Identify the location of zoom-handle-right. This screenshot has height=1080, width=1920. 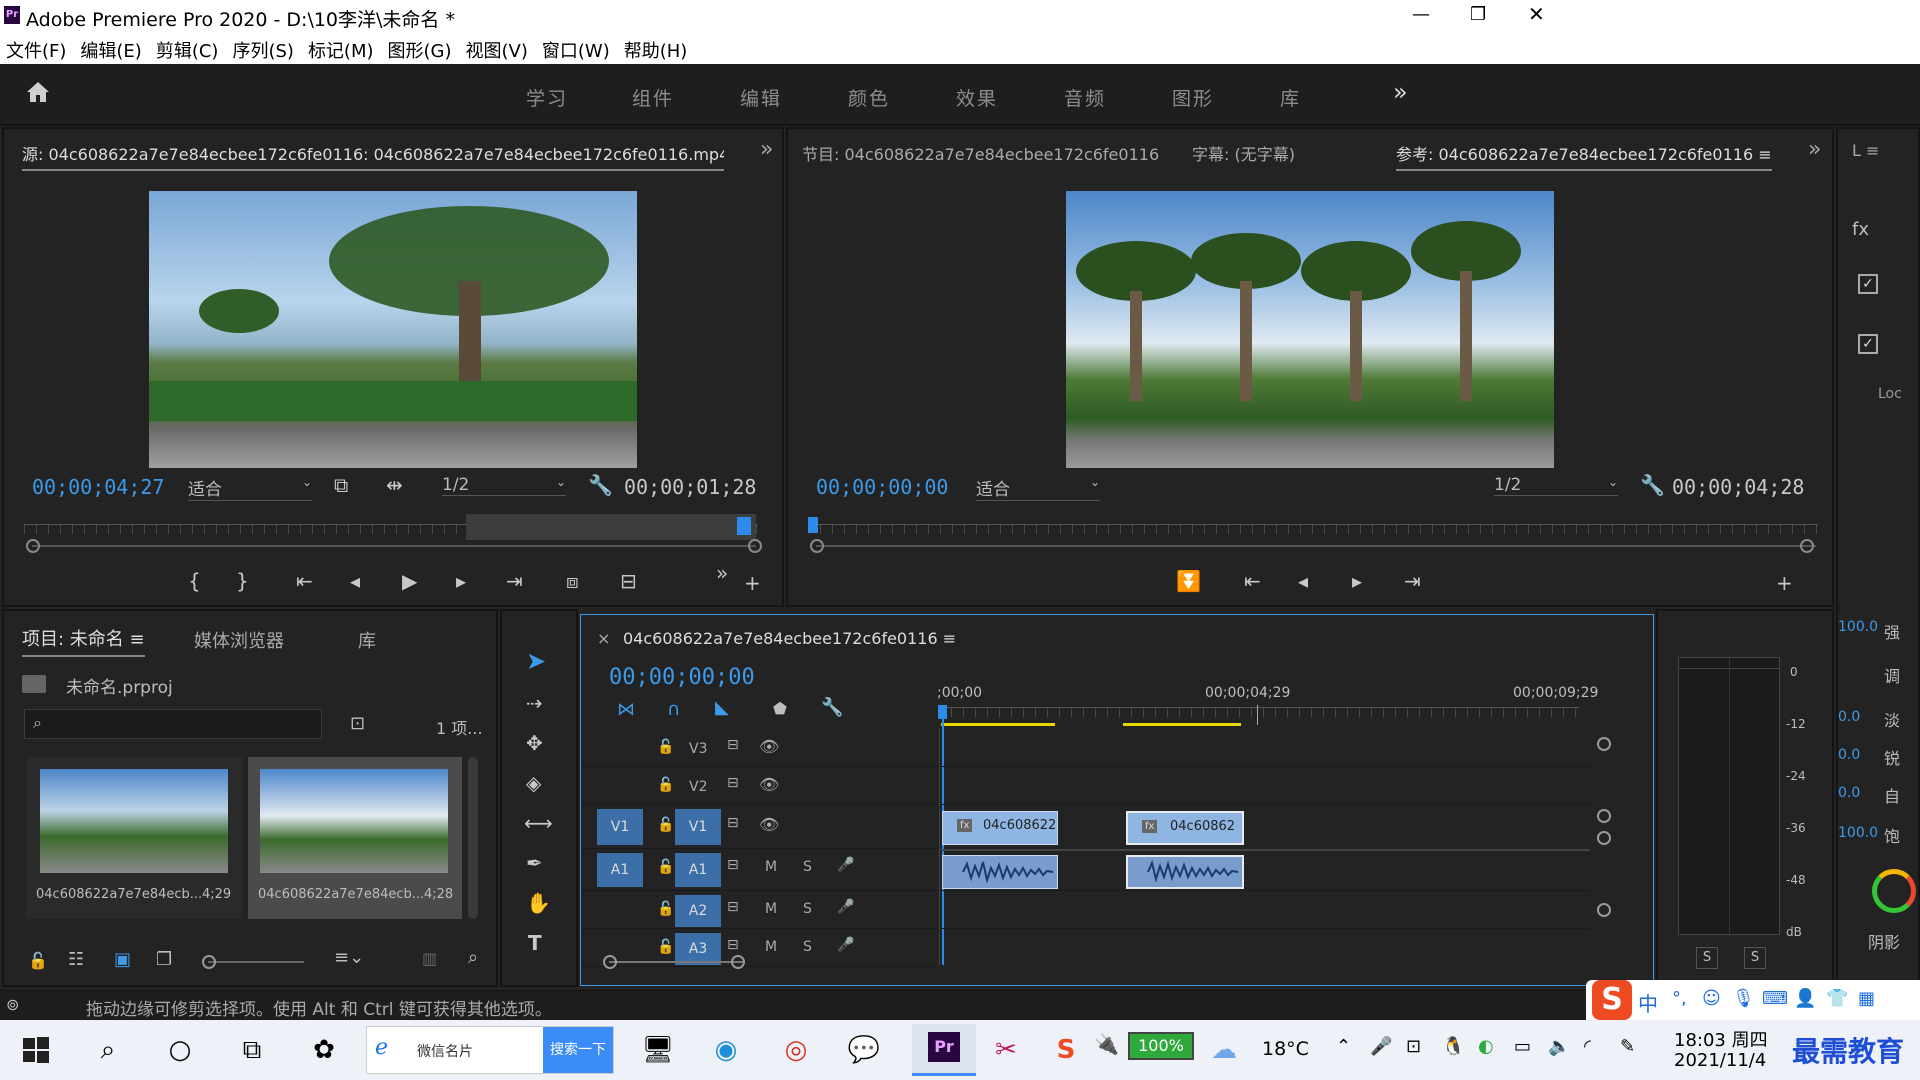
(1807, 546).